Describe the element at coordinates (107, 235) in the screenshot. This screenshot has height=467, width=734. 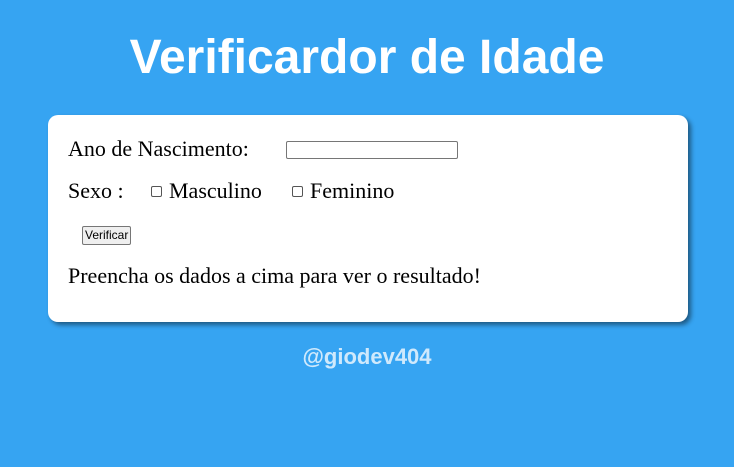
I see `verify-button: Verificar` at that location.